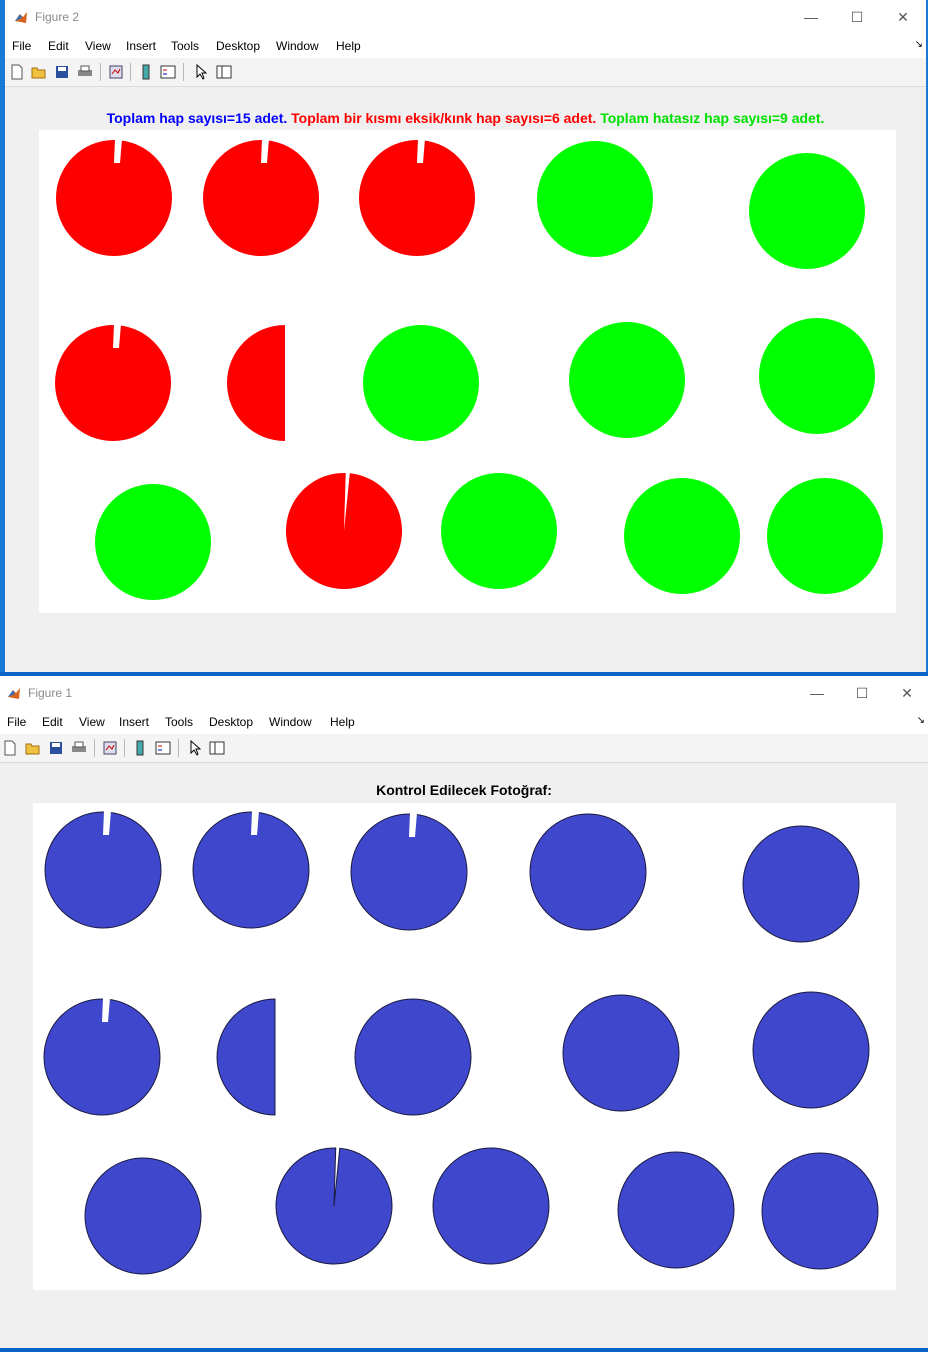  I want to click on matlab-icon, so click(21, 17).